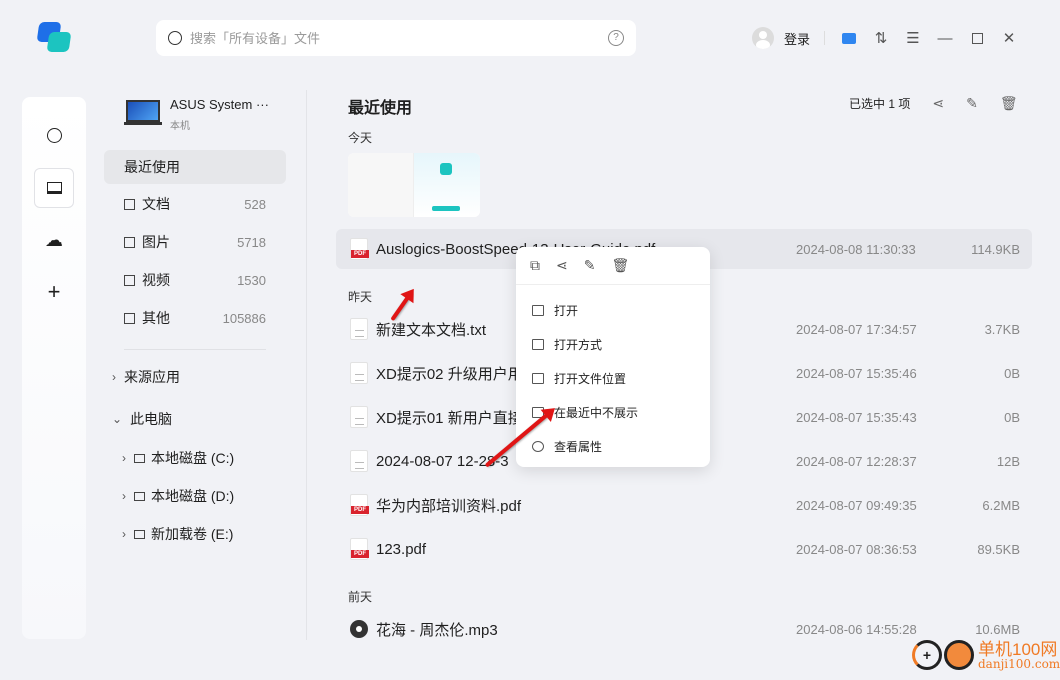 The height and width of the screenshot is (680, 1060). I want to click on tree-drive-e: › 新加载卷 (E:), so click(177, 534).